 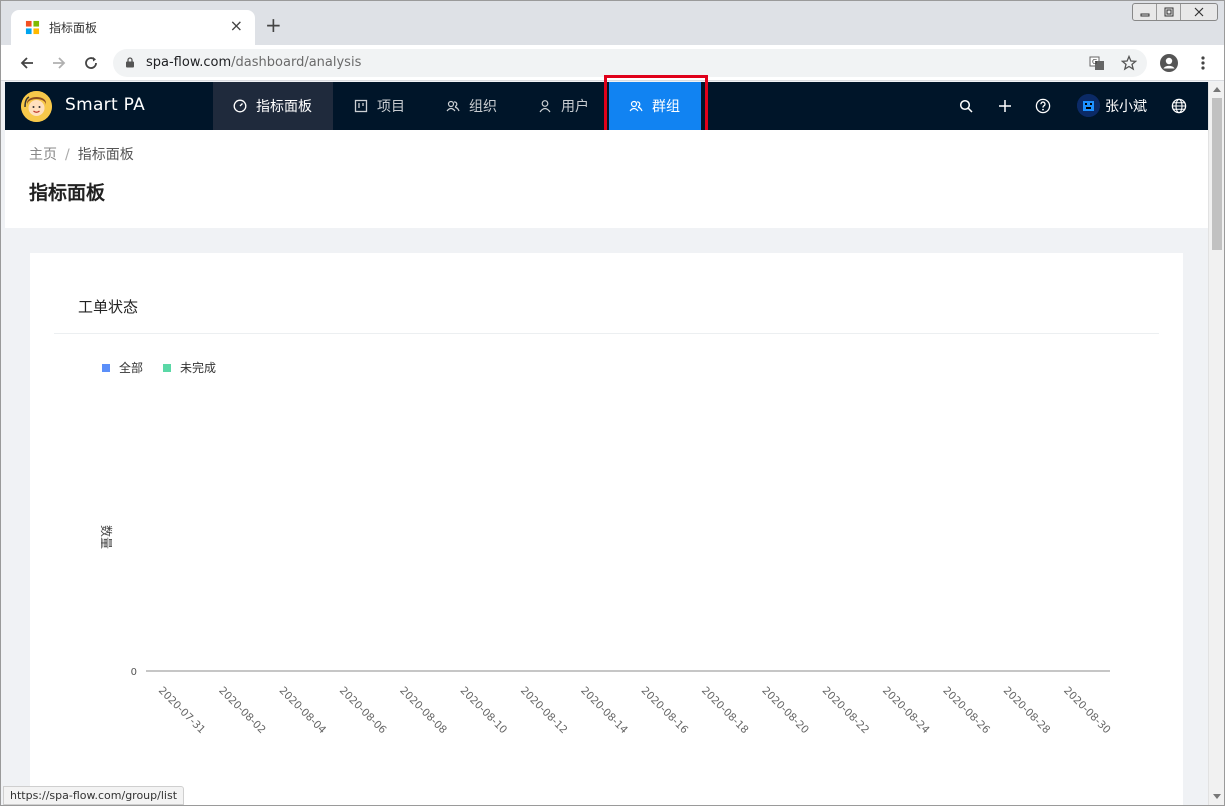 What do you see at coordinates (544, 711) in the screenshot?
I see `x-tick-label: 2020-08-12` at bounding box center [544, 711].